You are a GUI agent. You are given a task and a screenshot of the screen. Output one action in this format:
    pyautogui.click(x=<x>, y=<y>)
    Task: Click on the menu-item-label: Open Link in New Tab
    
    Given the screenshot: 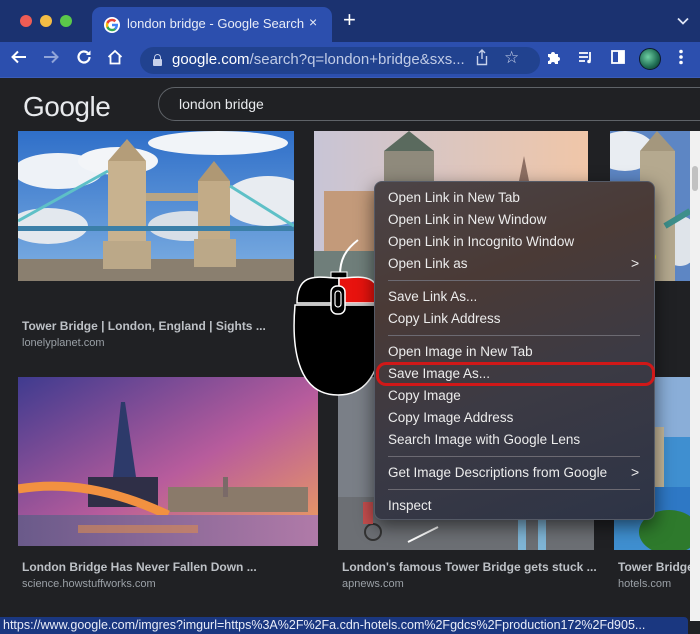 What is the action you would take?
    pyautogui.click(x=454, y=197)
    